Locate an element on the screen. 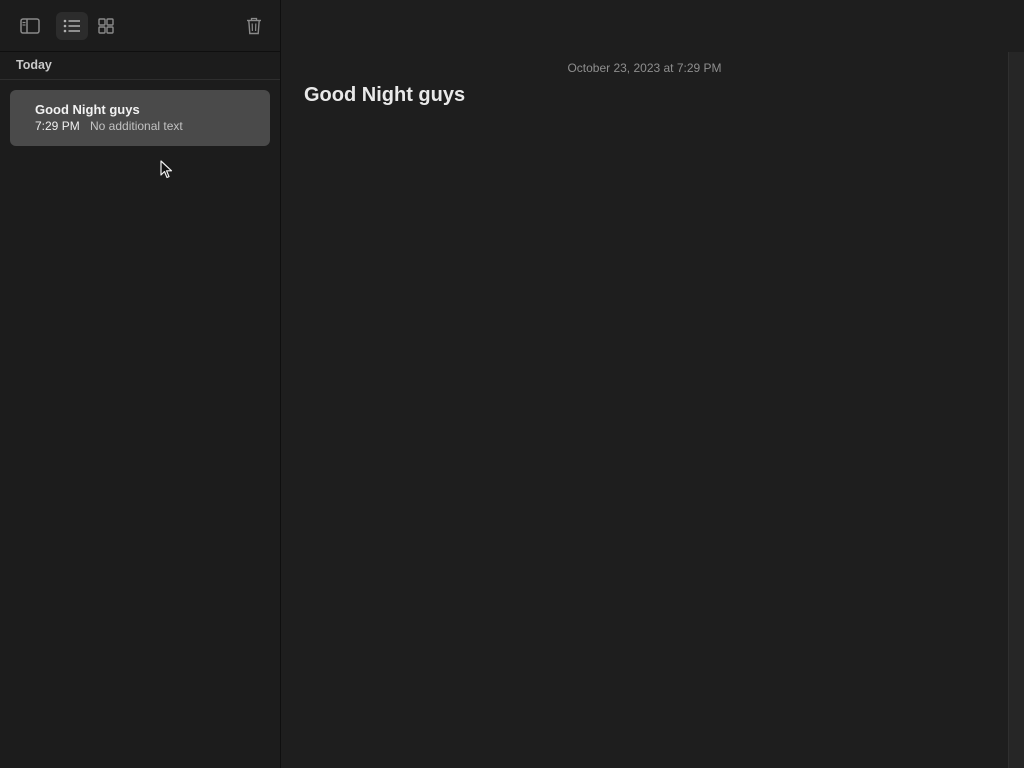 The width and height of the screenshot is (1024, 768). gallery-view-icon is located at coordinates (106, 26).